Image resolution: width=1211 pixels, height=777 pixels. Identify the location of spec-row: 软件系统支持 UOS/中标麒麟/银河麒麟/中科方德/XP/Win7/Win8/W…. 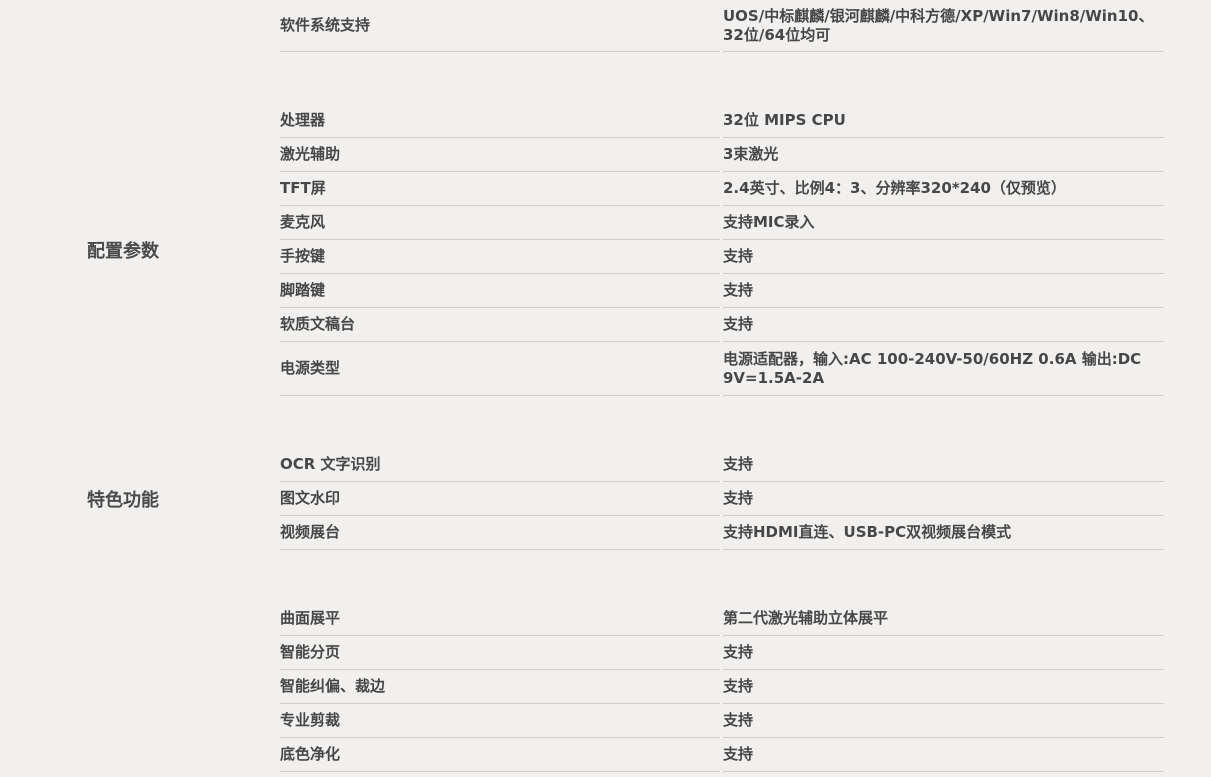
(722, 26).